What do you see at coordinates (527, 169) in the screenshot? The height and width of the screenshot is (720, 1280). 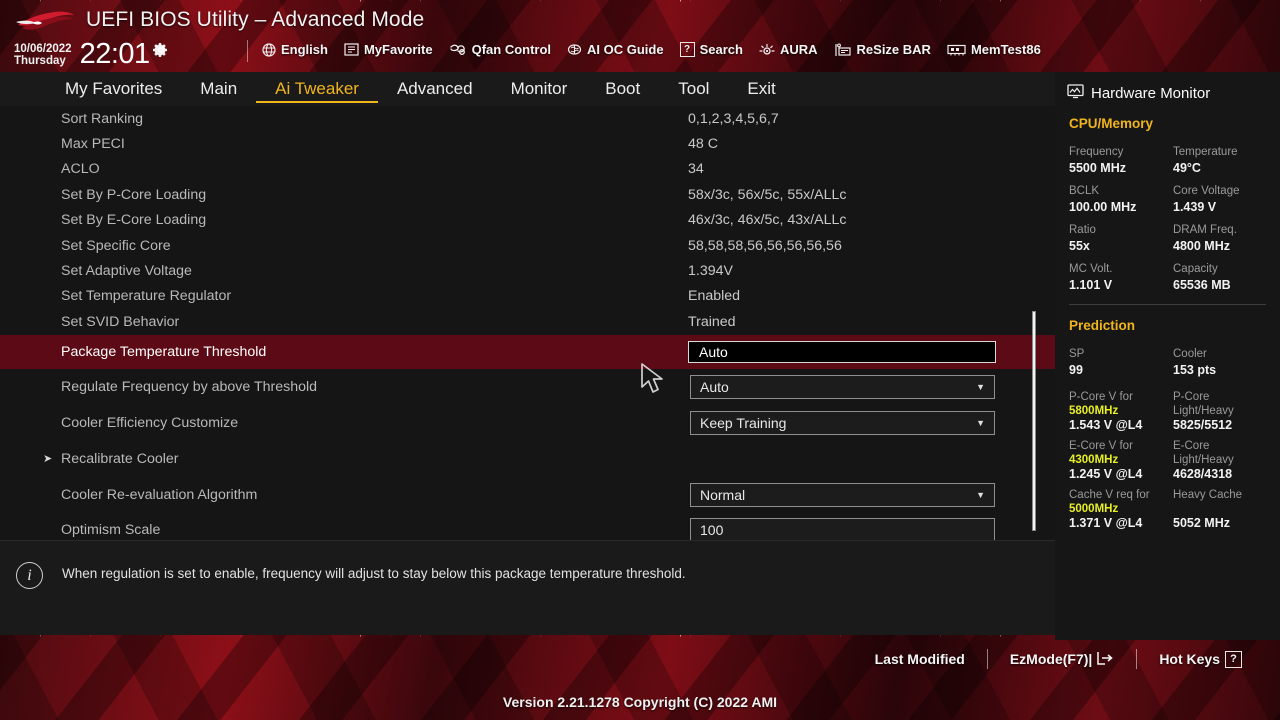 I see `table-row: ACLO 34` at bounding box center [527, 169].